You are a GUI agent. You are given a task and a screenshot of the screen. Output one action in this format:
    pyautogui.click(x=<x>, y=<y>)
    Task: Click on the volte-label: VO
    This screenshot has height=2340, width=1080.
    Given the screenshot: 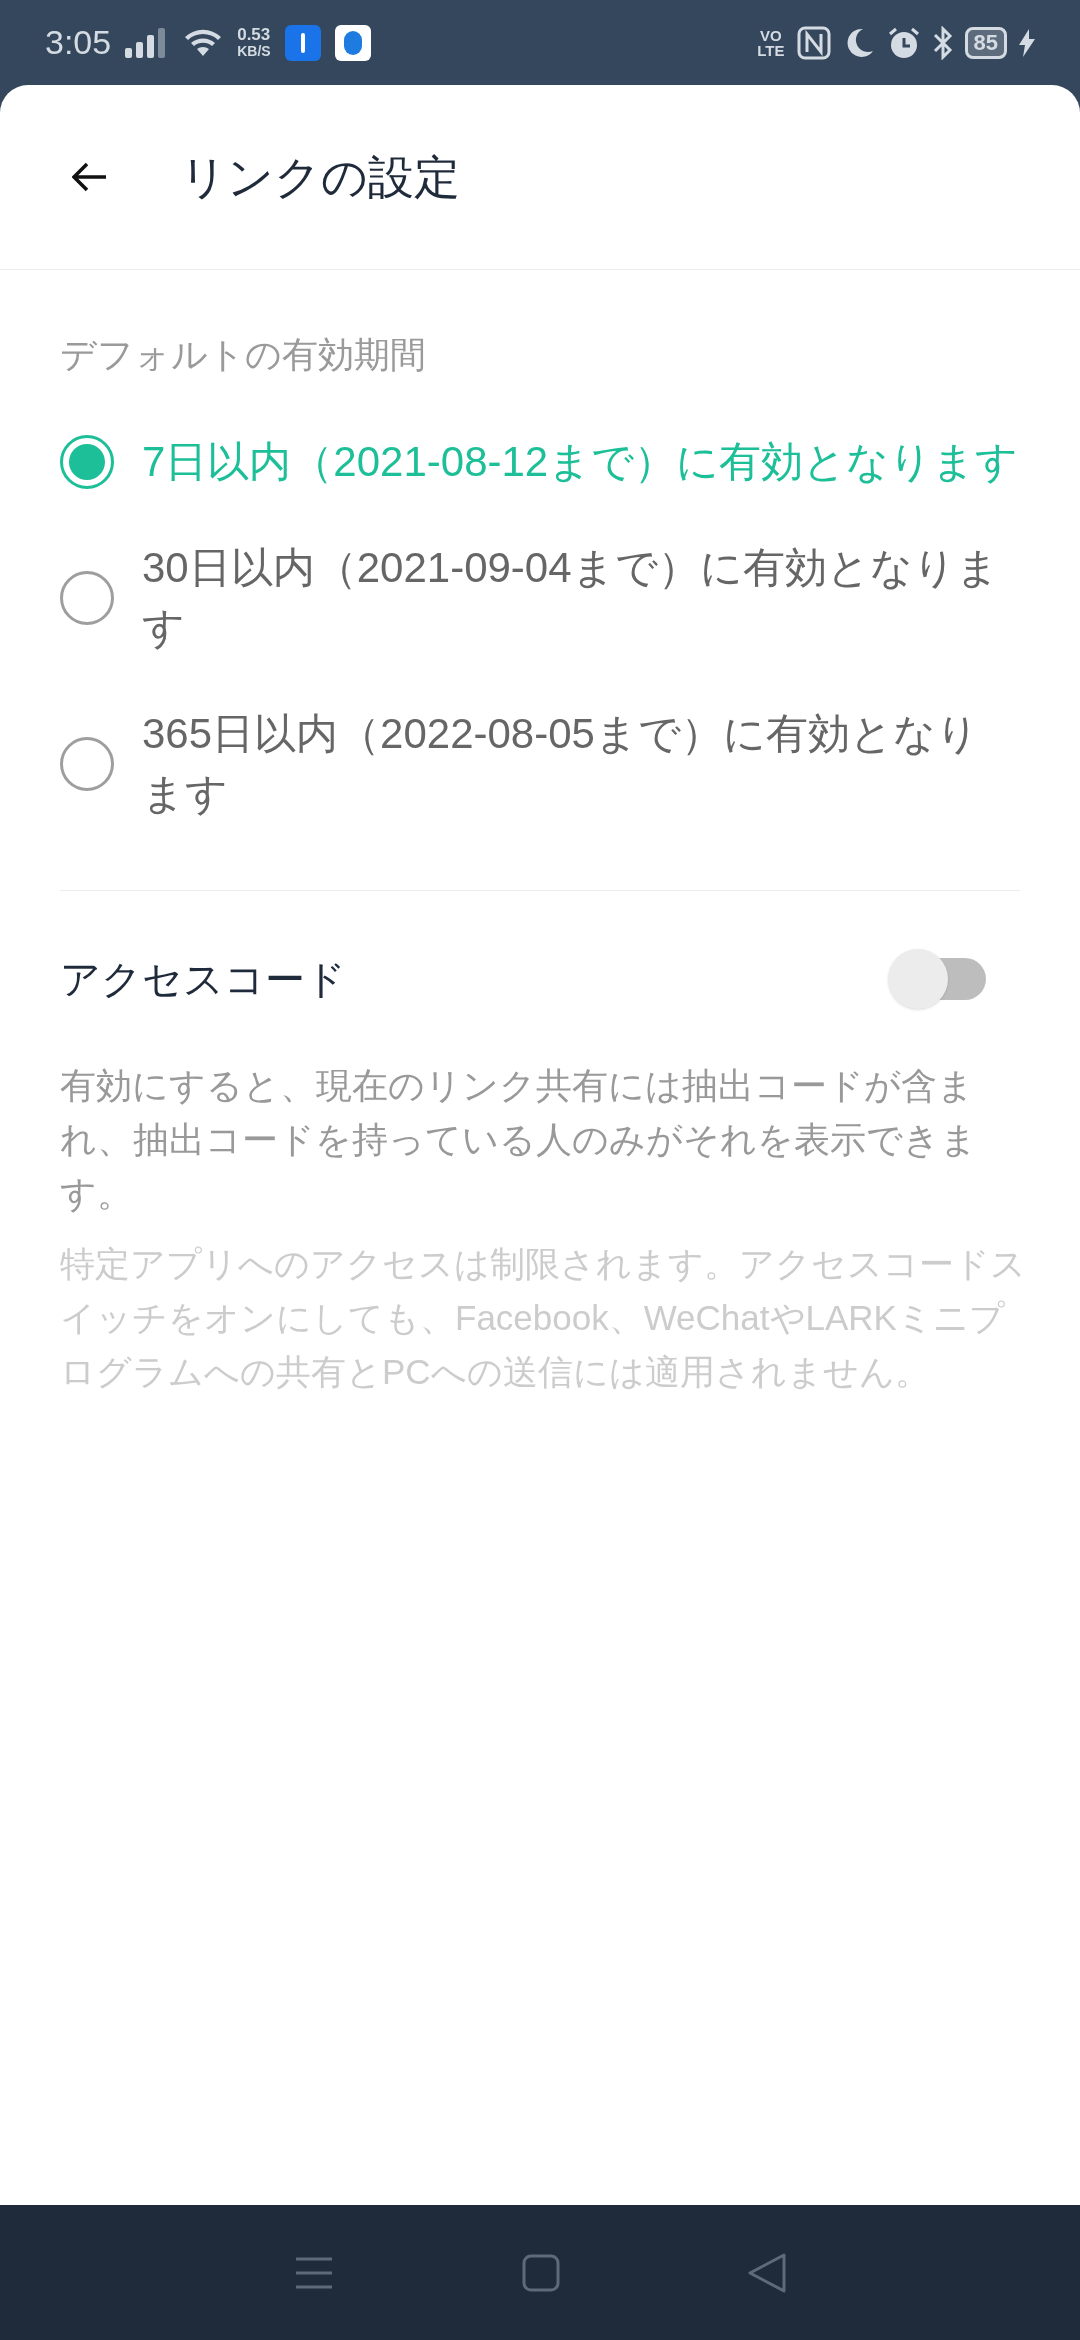 What is the action you would take?
    pyautogui.click(x=771, y=35)
    